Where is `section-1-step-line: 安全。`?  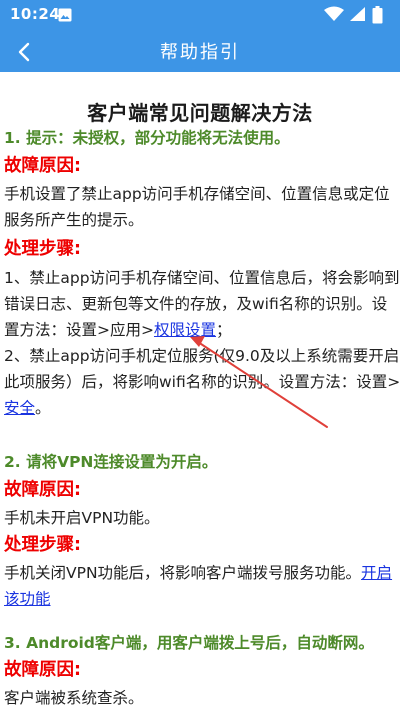
section-1-step-line: 安全。 is located at coordinates (27, 407).